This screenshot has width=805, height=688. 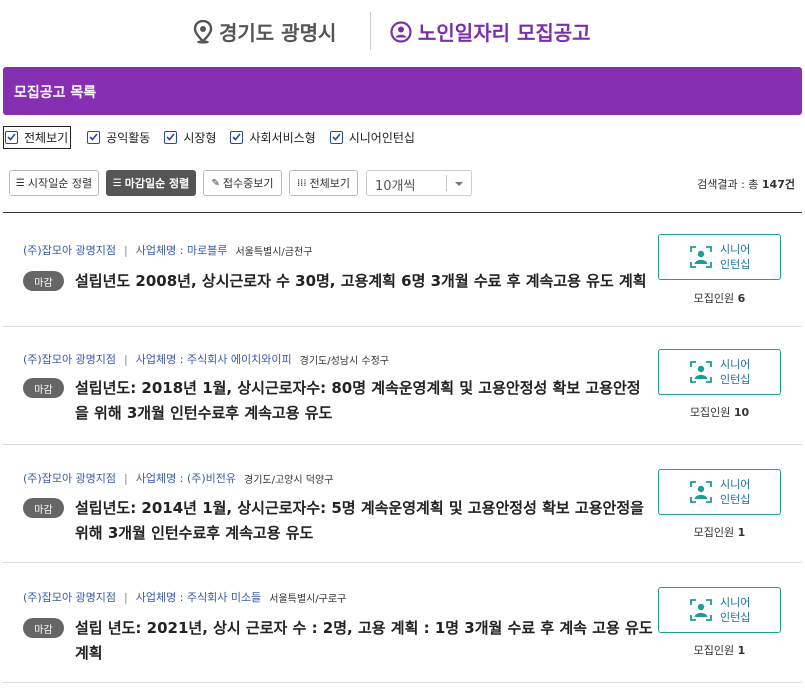 I want to click on result-prefix: 검색결과 : 총, so click(x=728, y=184).